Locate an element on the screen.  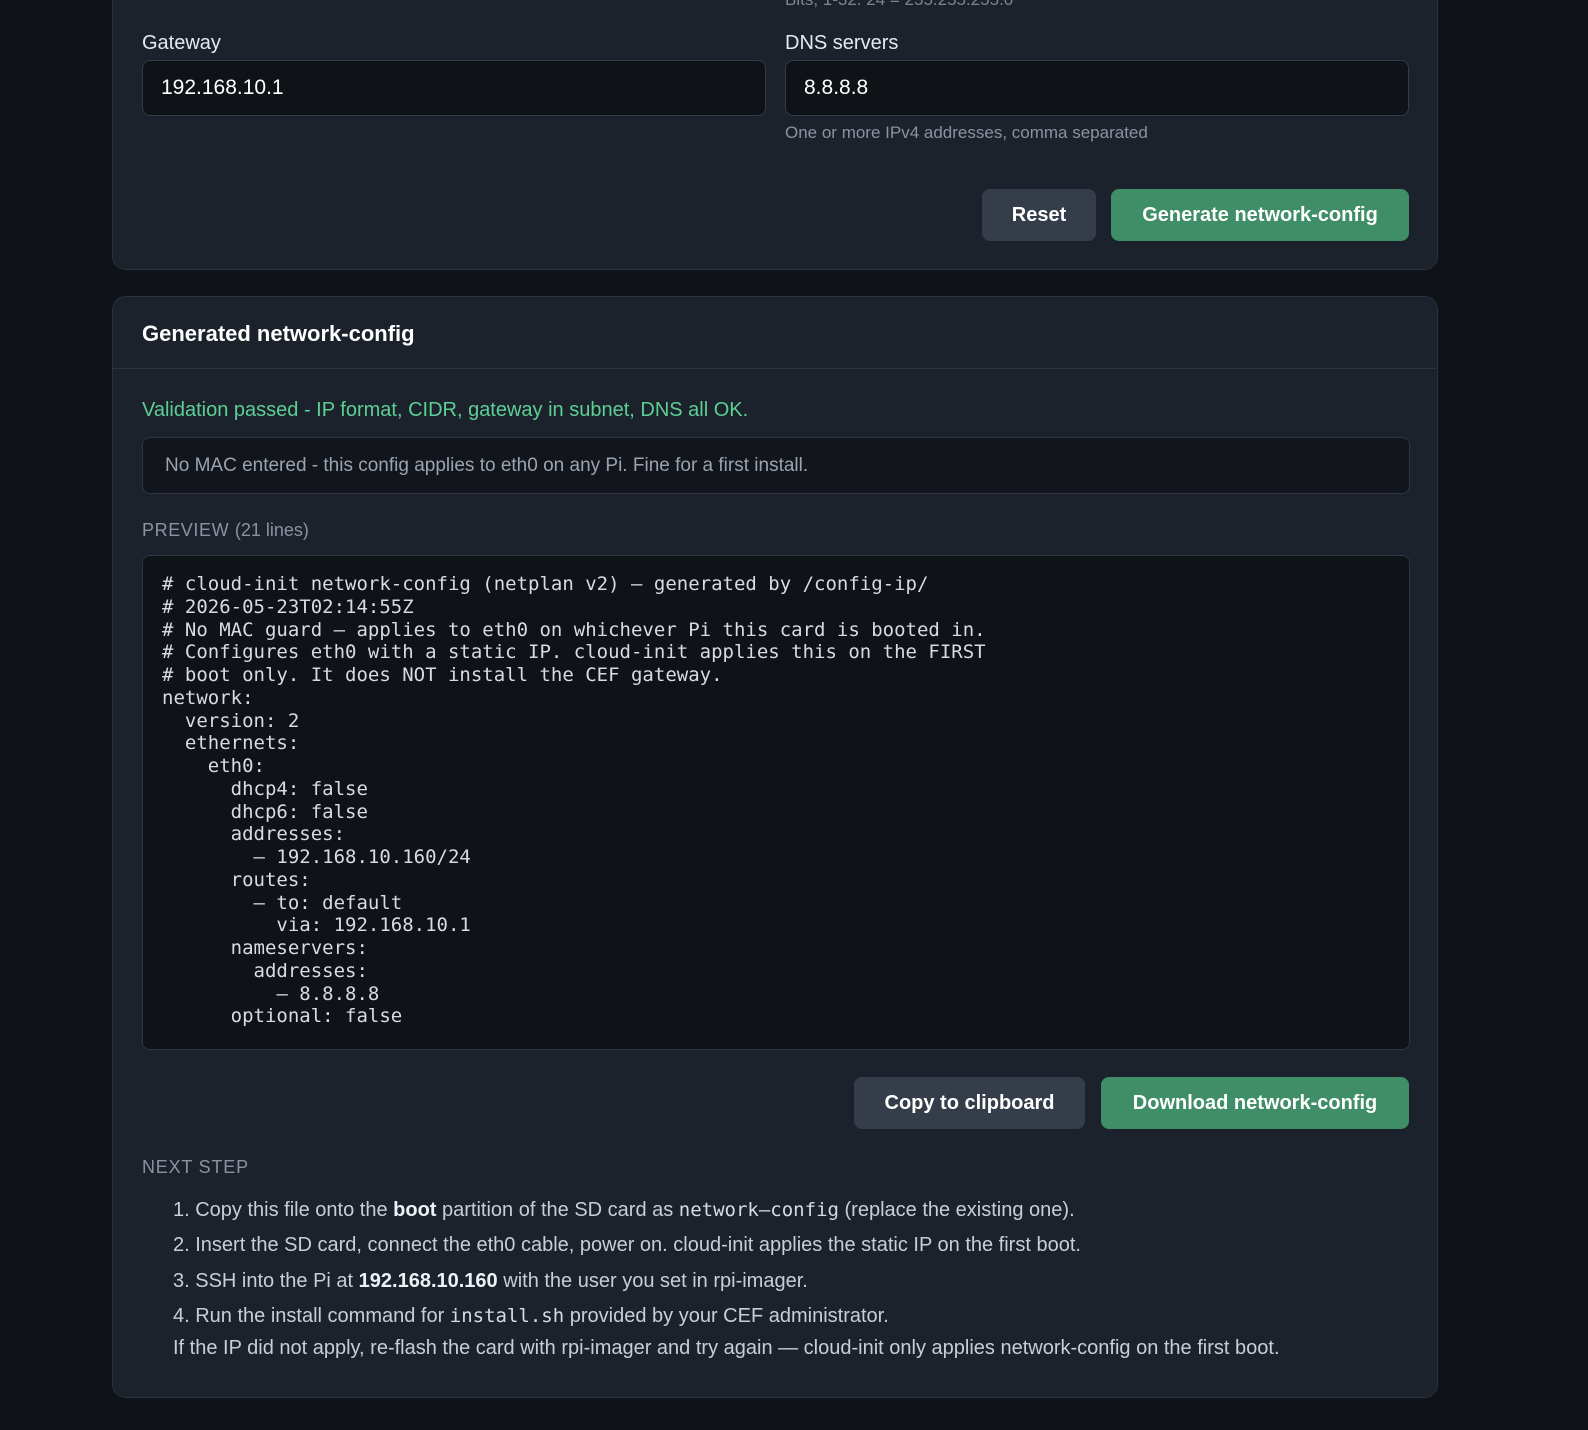
copy-to-clipboard-button: Copy to clipboard is located at coordinates (969, 1103).